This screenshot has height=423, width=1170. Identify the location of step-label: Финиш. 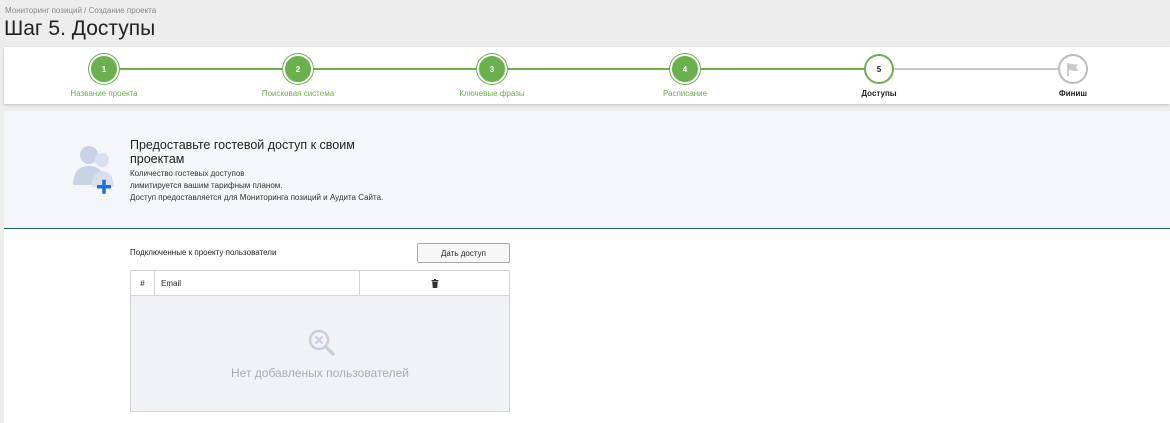
(1073, 93).